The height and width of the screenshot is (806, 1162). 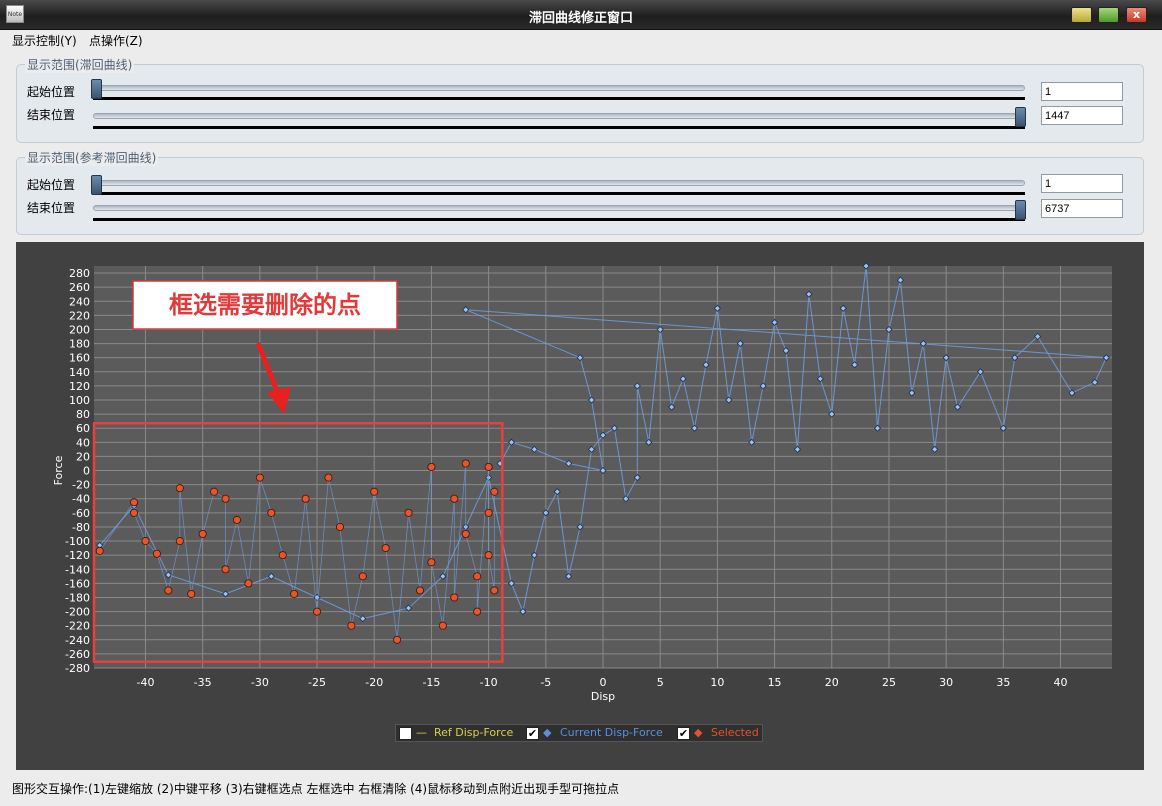 I want to click on ref-end-position-slider, so click(x=559, y=208).